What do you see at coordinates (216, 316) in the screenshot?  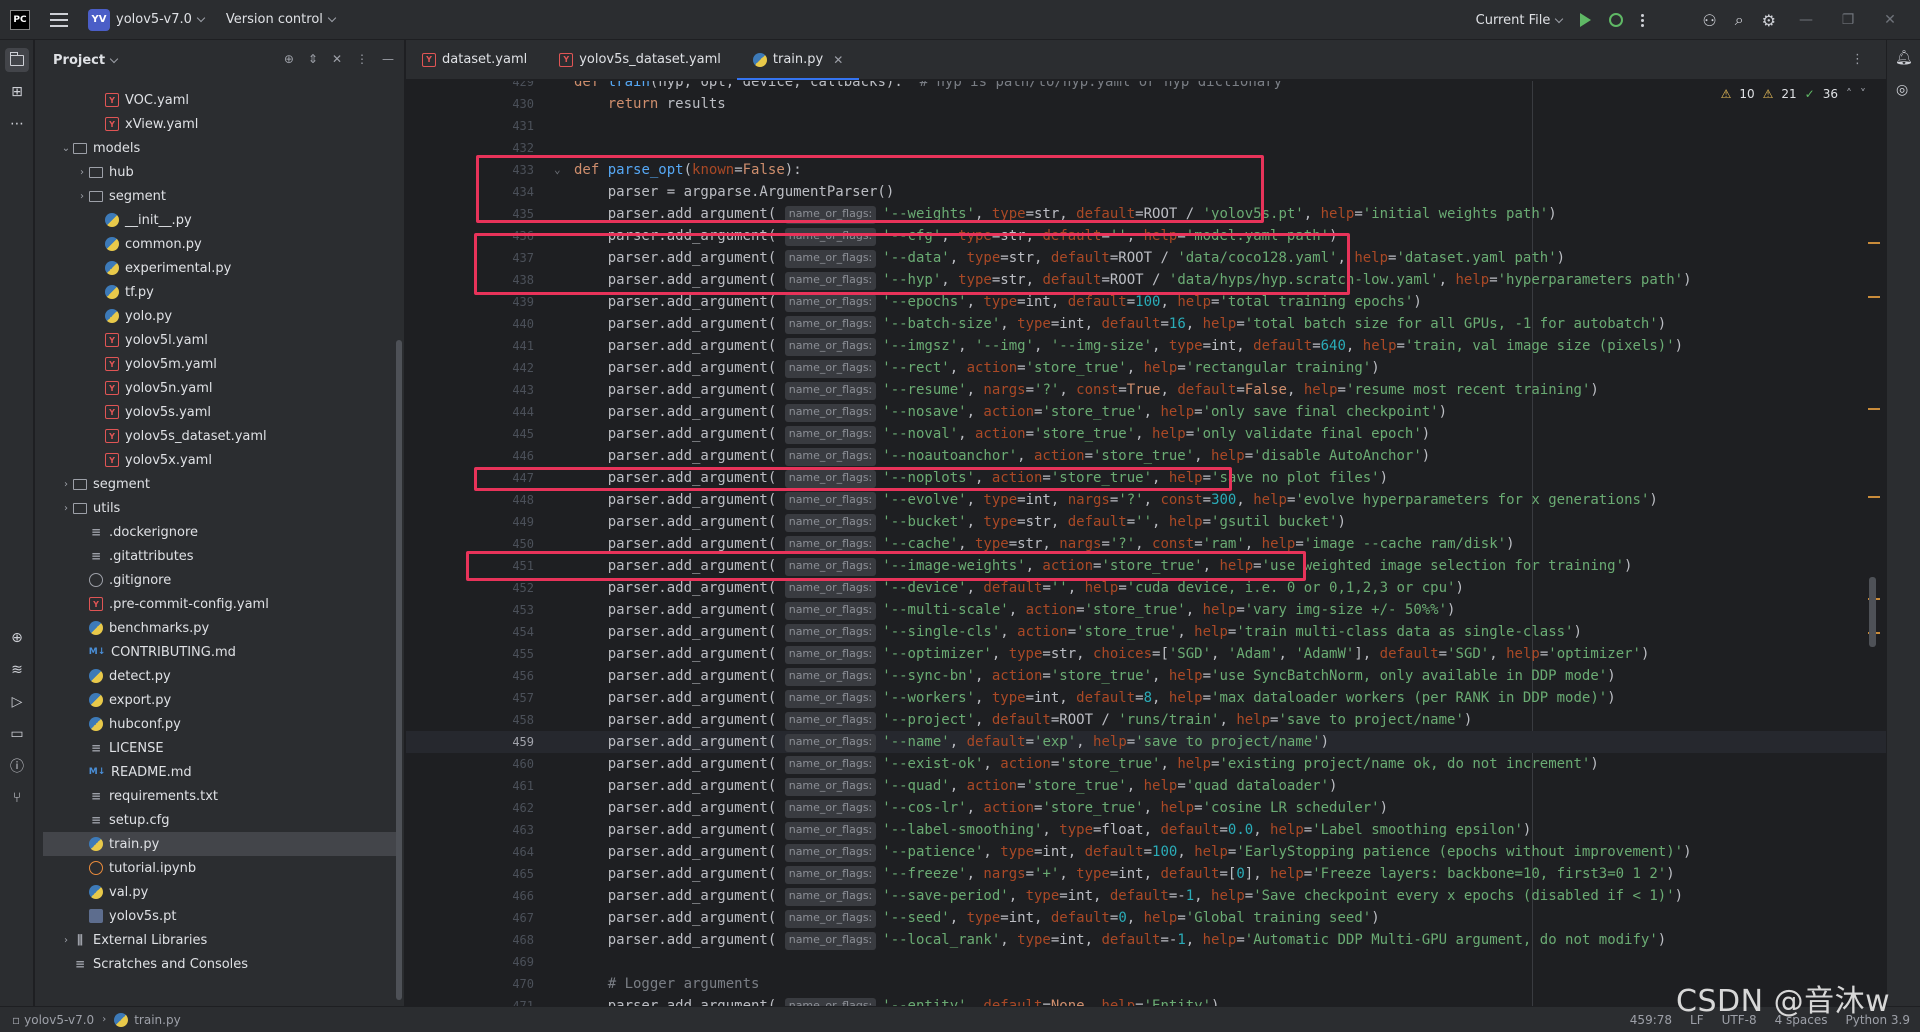 I see `tree-item: yolo.py` at bounding box center [216, 316].